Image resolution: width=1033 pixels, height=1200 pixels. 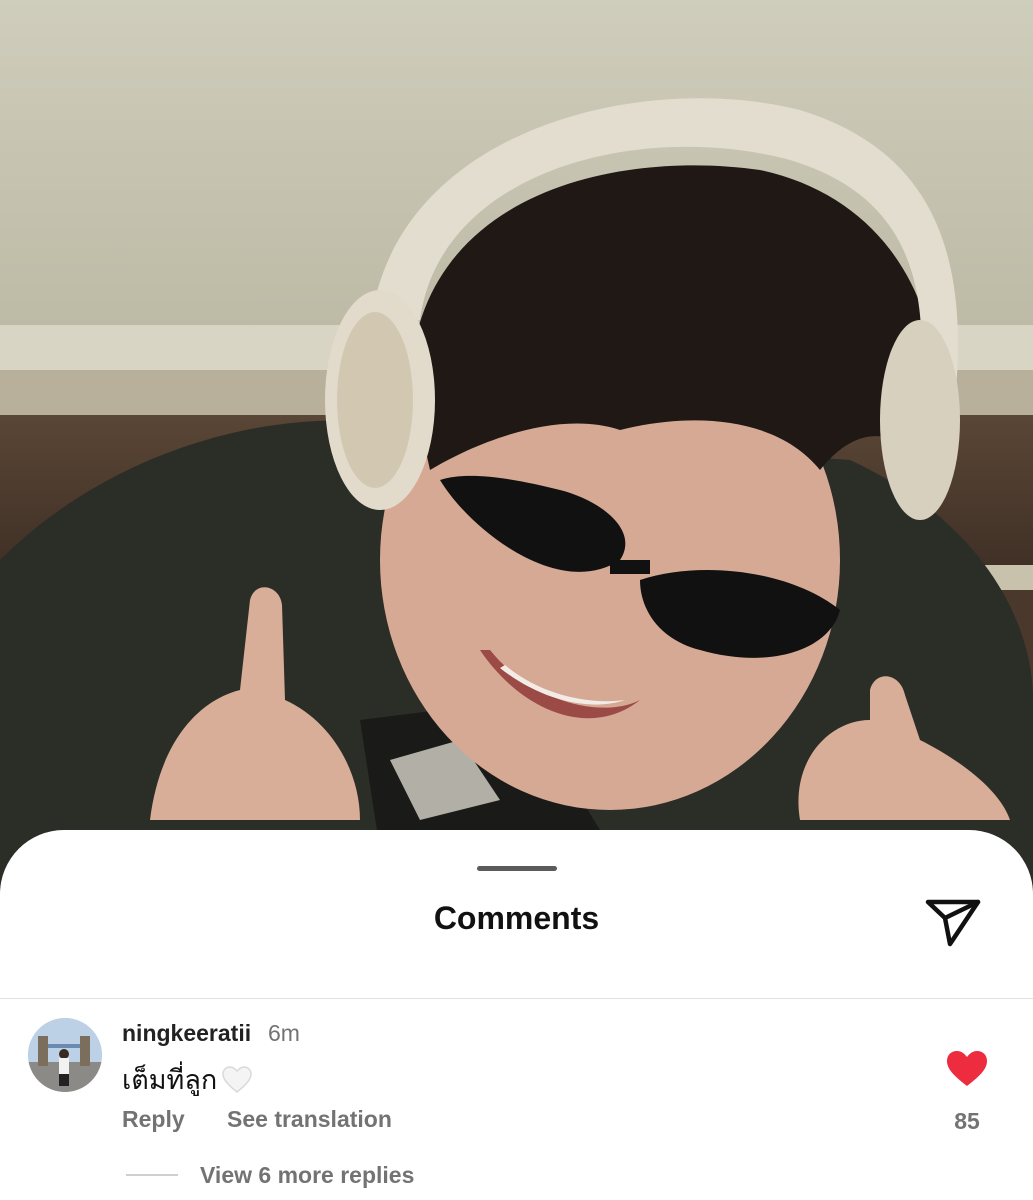 What do you see at coordinates (170, 1080) in the screenshot?
I see `comment-text: เต็มที่ลูก` at bounding box center [170, 1080].